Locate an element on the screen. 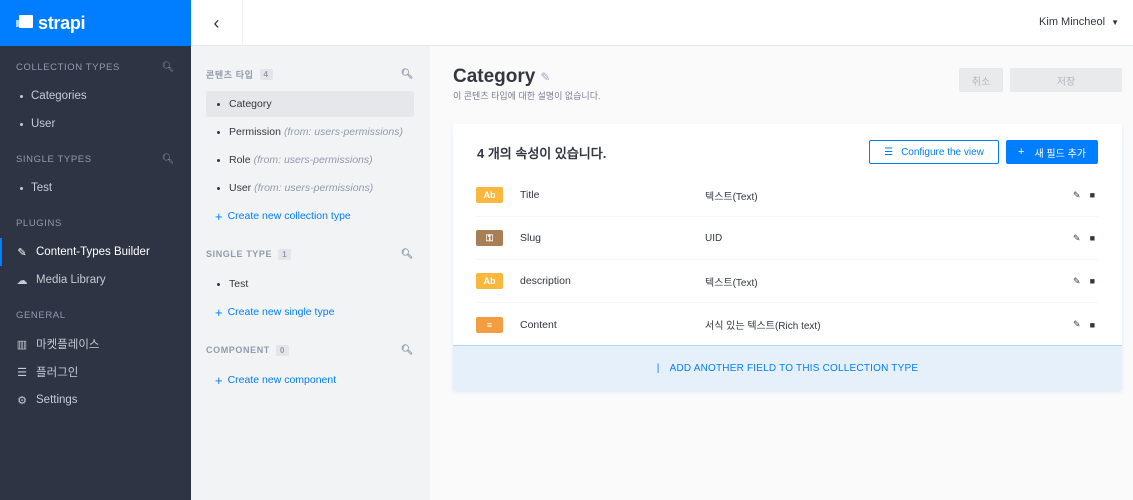 The image size is (1133, 500). list-item-test: Test is located at coordinates (310, 284).